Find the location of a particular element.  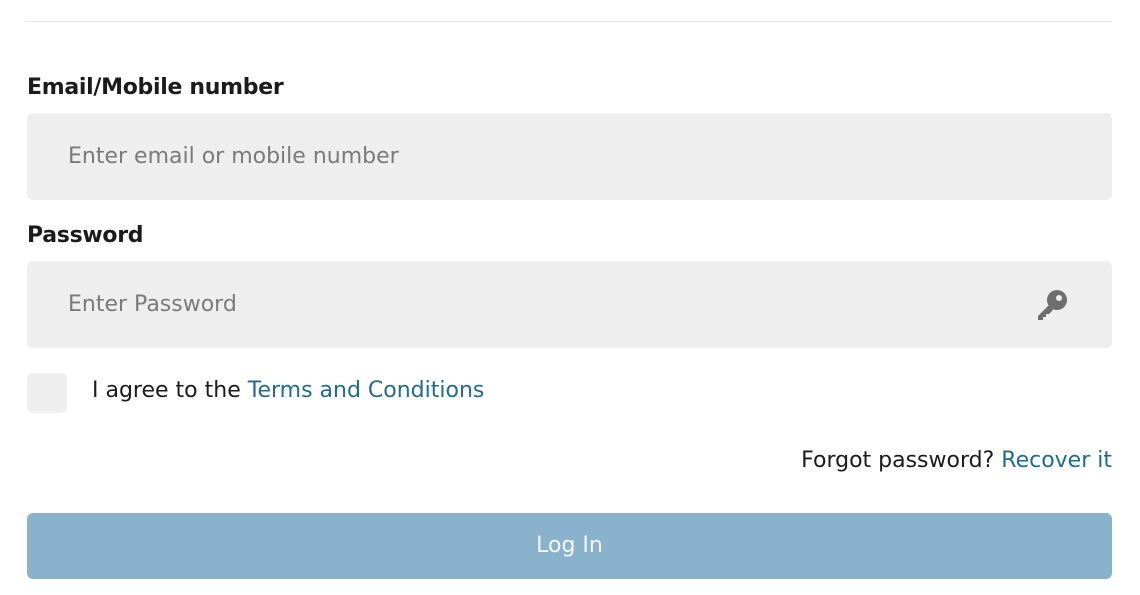

password-field-container is located at coordinates (569, 304).